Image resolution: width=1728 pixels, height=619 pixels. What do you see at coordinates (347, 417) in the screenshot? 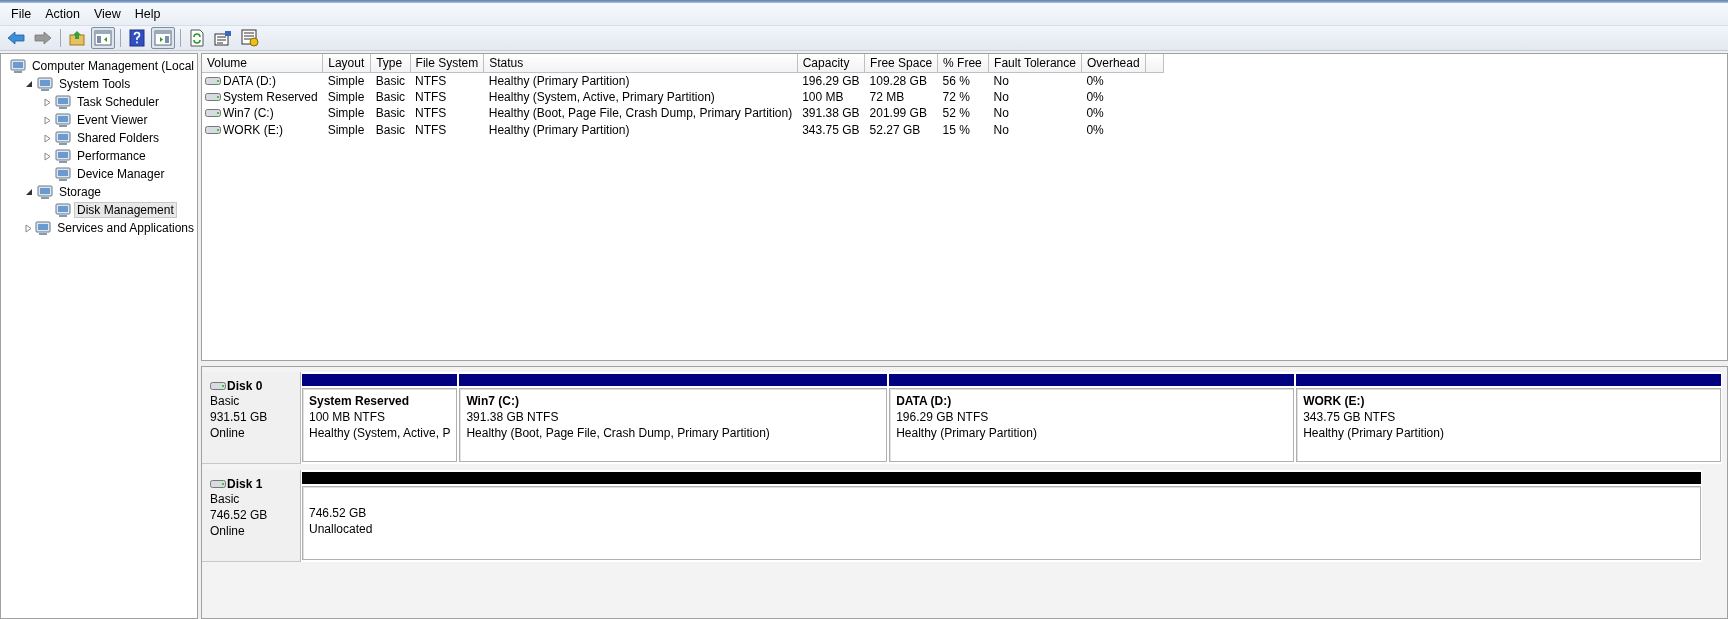
I see `partition-size: 100 MB NTFS` at bounding box center [347, 417].